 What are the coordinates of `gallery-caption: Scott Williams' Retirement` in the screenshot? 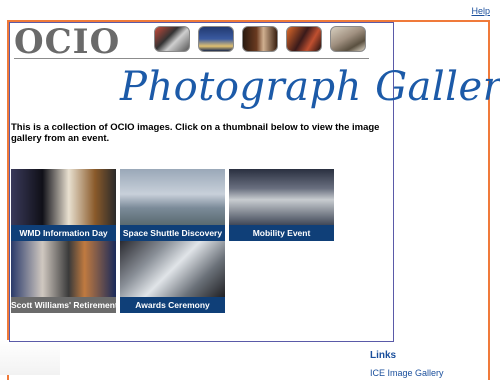 It's located at (63, 305).